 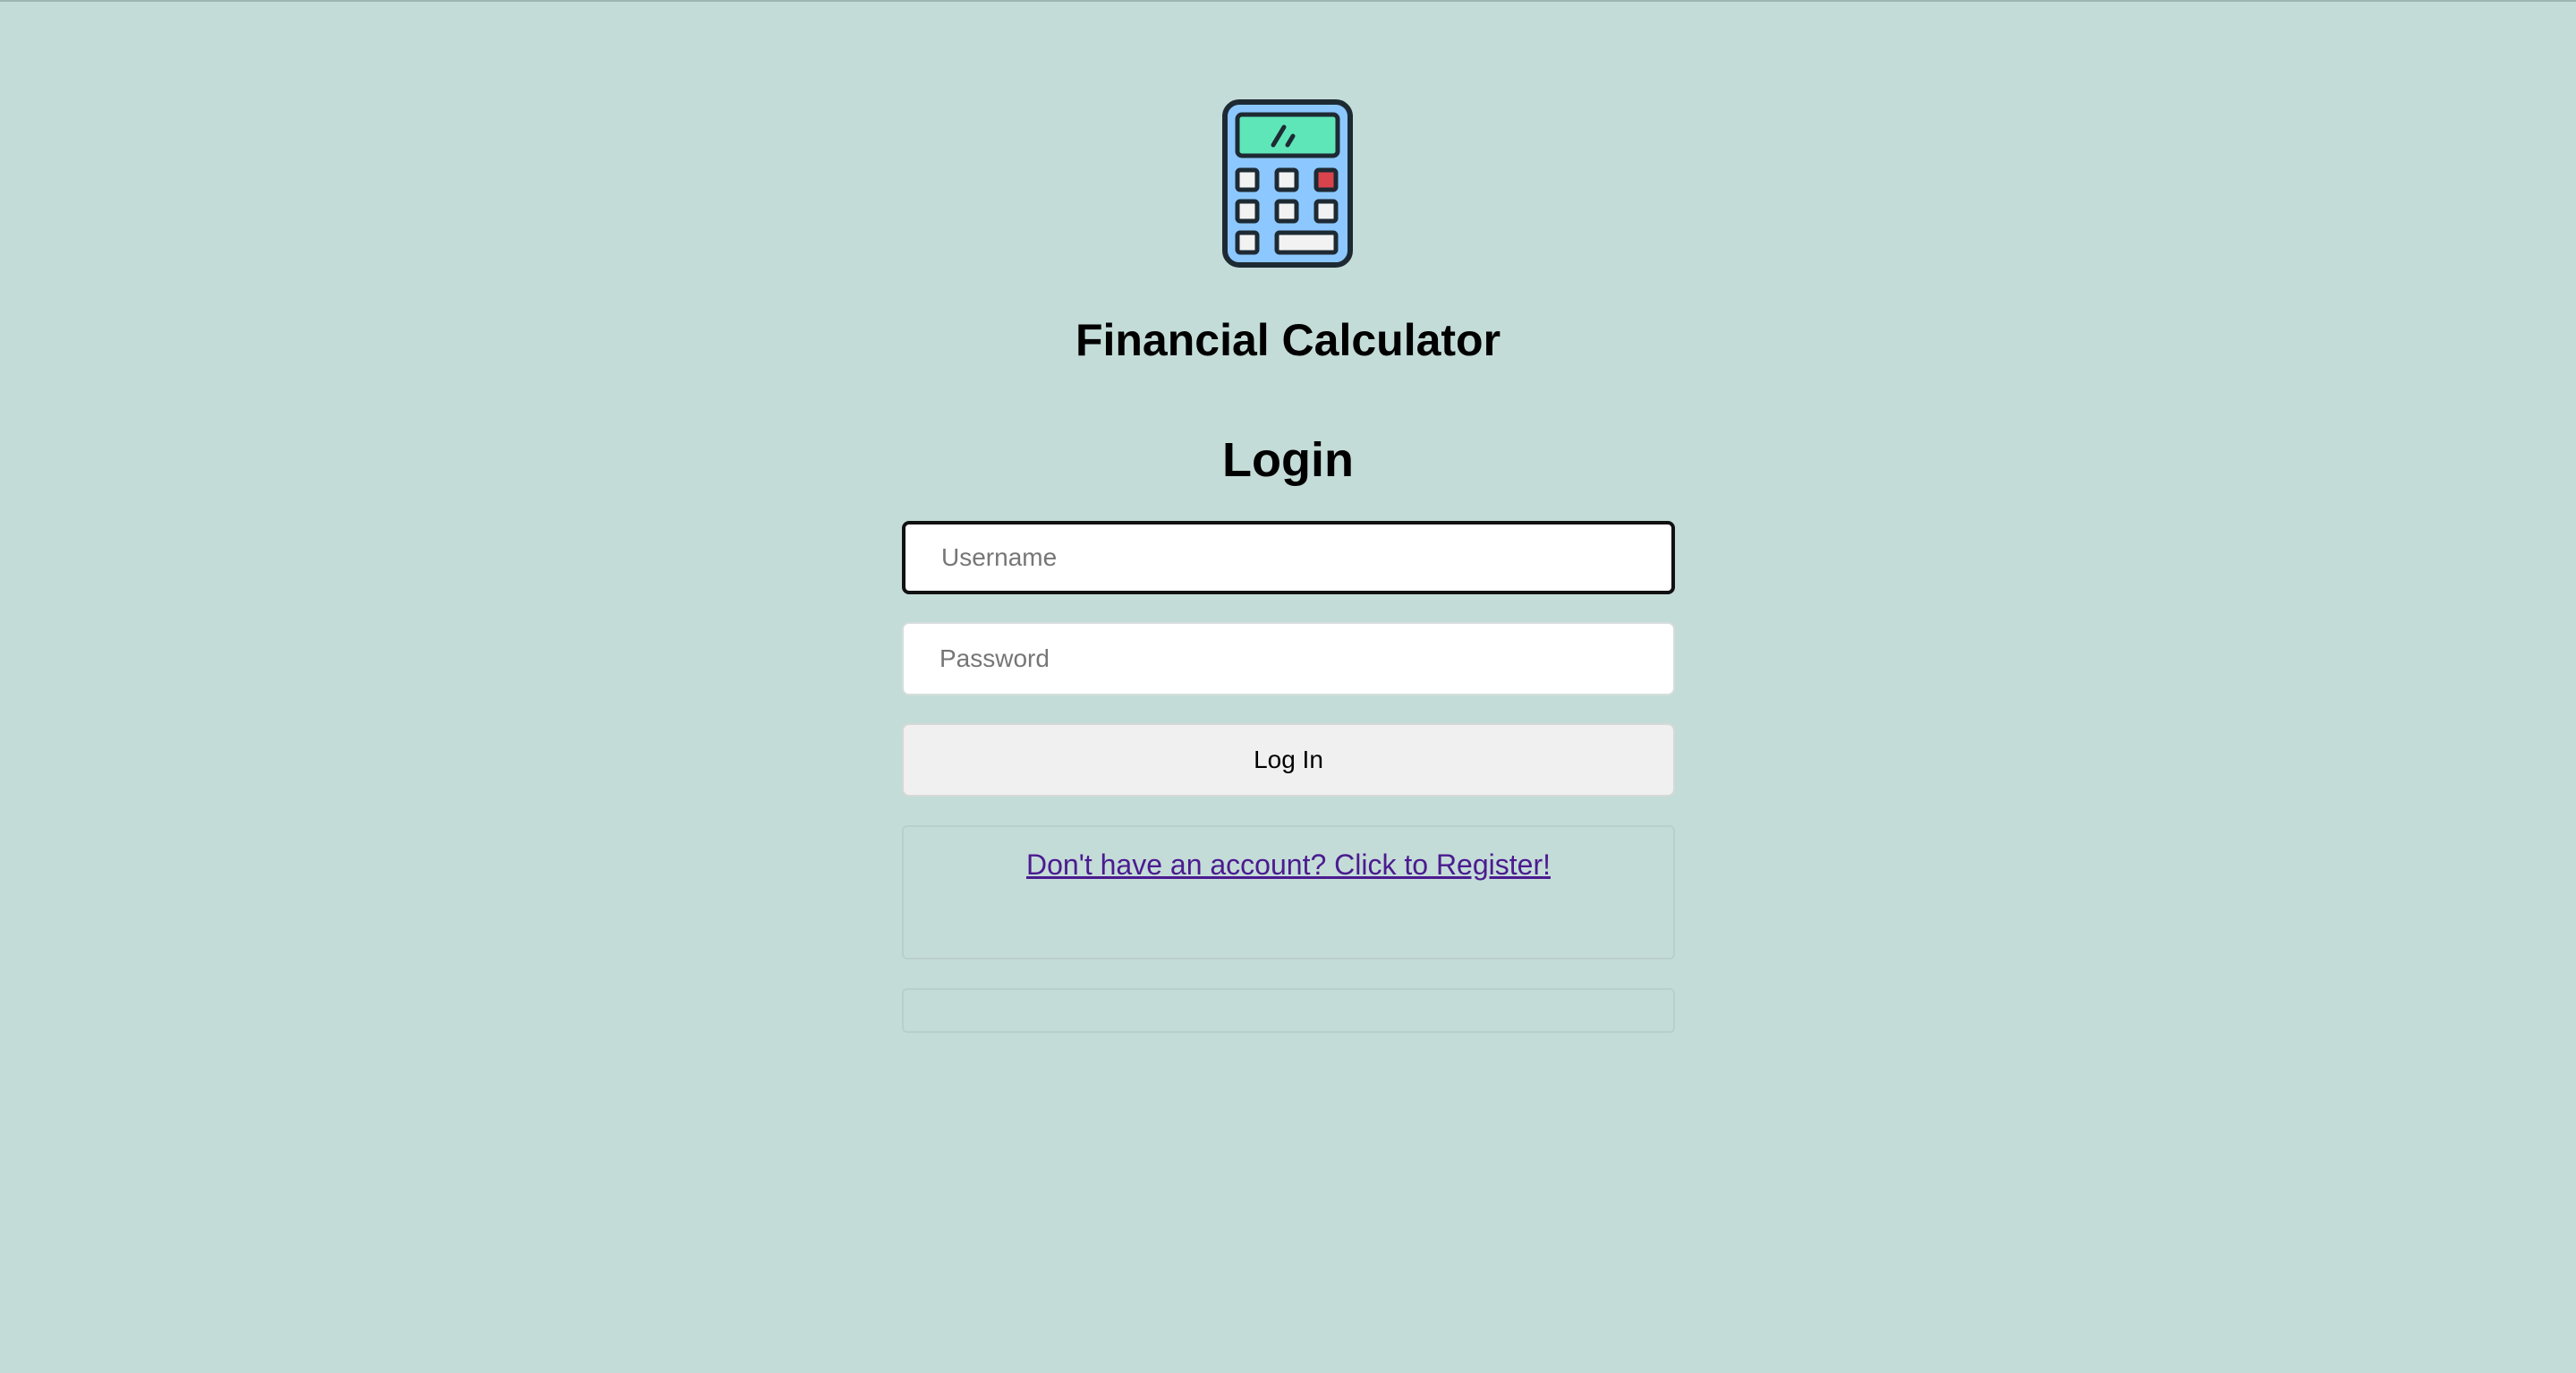 What do you see at coordinates (1288, 340) in the screenshot?
I see `app-title: Financial Calculator` at bounding box center [1288, 340].